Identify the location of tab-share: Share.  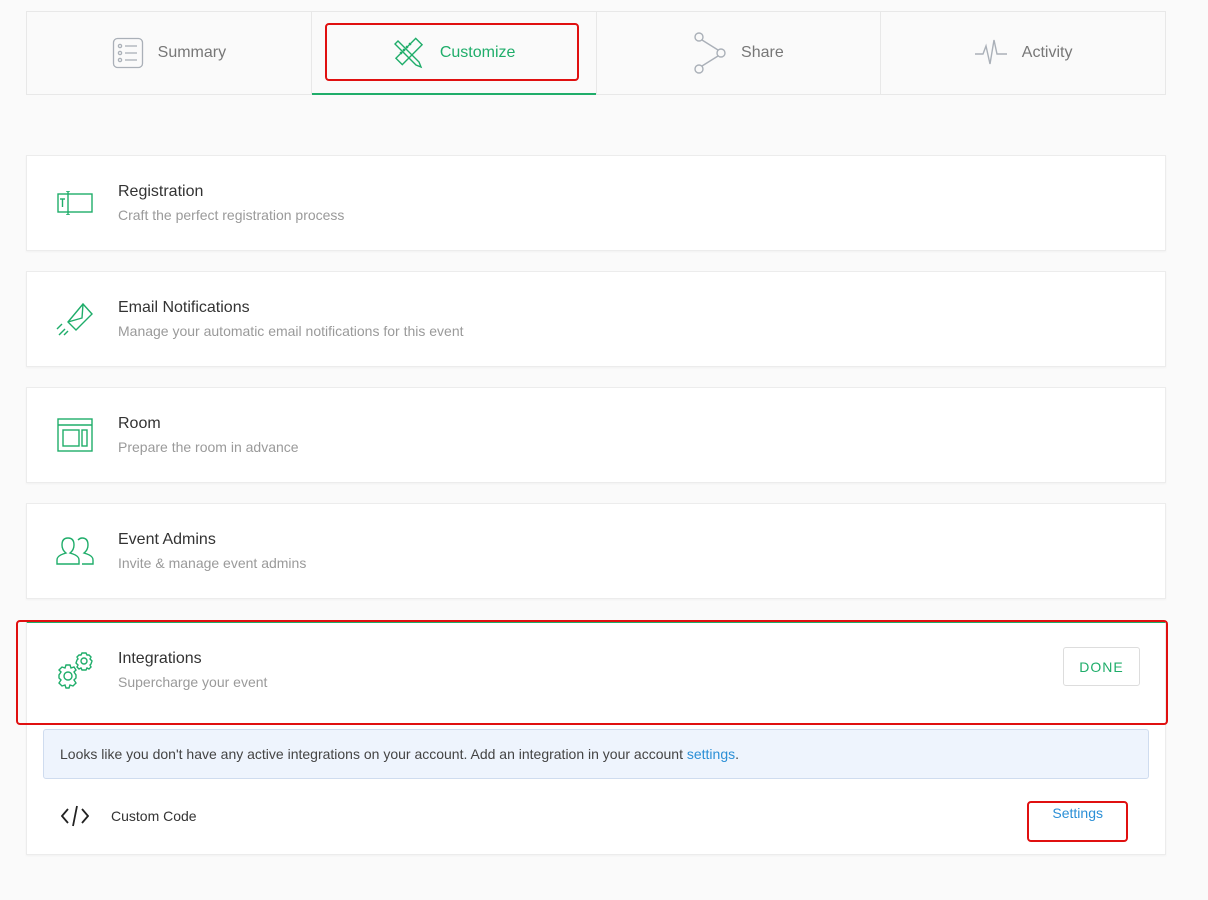
(739, 53).